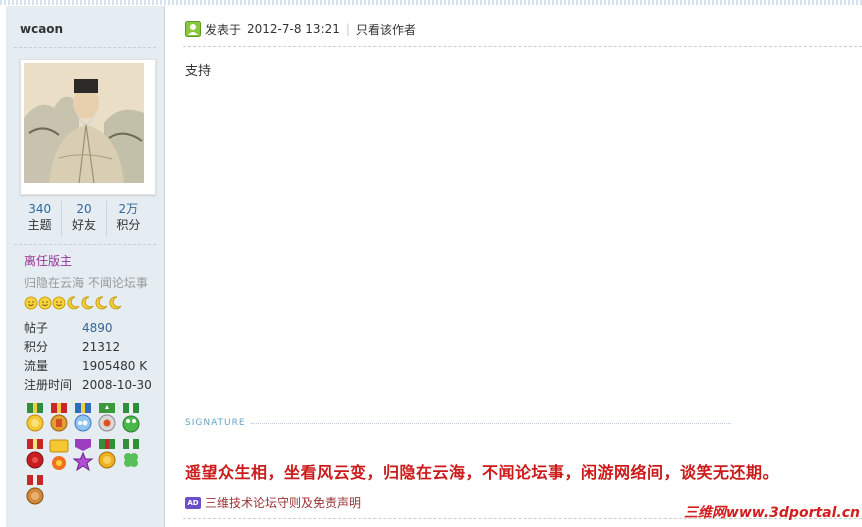 The width and height of the screenshot is (862, 527). I want to click on medal-gear-icon, so click(108, 421).